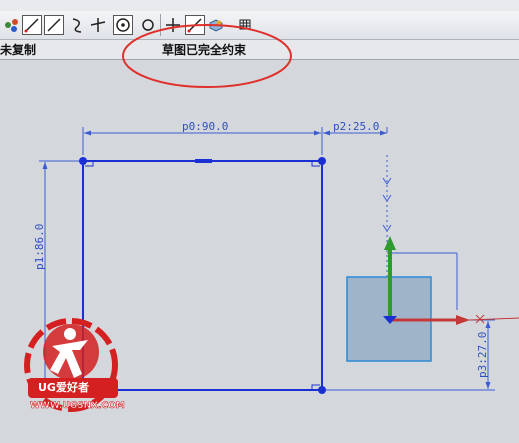  I want to click on datum-csys, so click(432, 299).